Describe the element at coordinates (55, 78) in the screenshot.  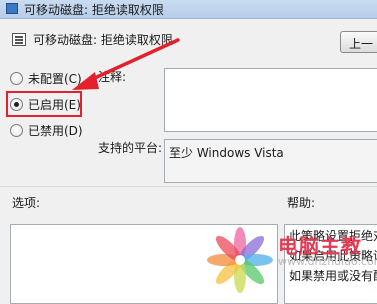
I see `radio-not-configured-label: 未配置(C)` at that location.